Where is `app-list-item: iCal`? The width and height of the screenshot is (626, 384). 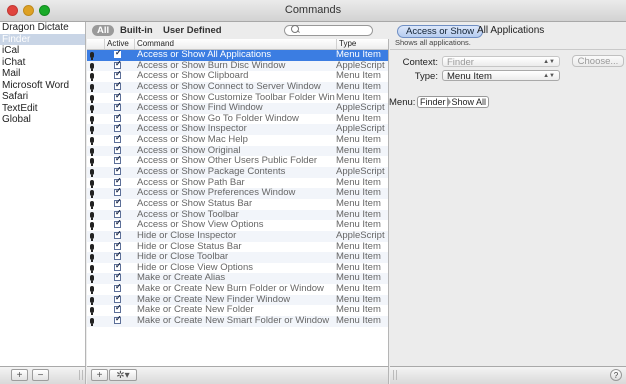 app-list-item: iCal is located at coordinates (42, 51).